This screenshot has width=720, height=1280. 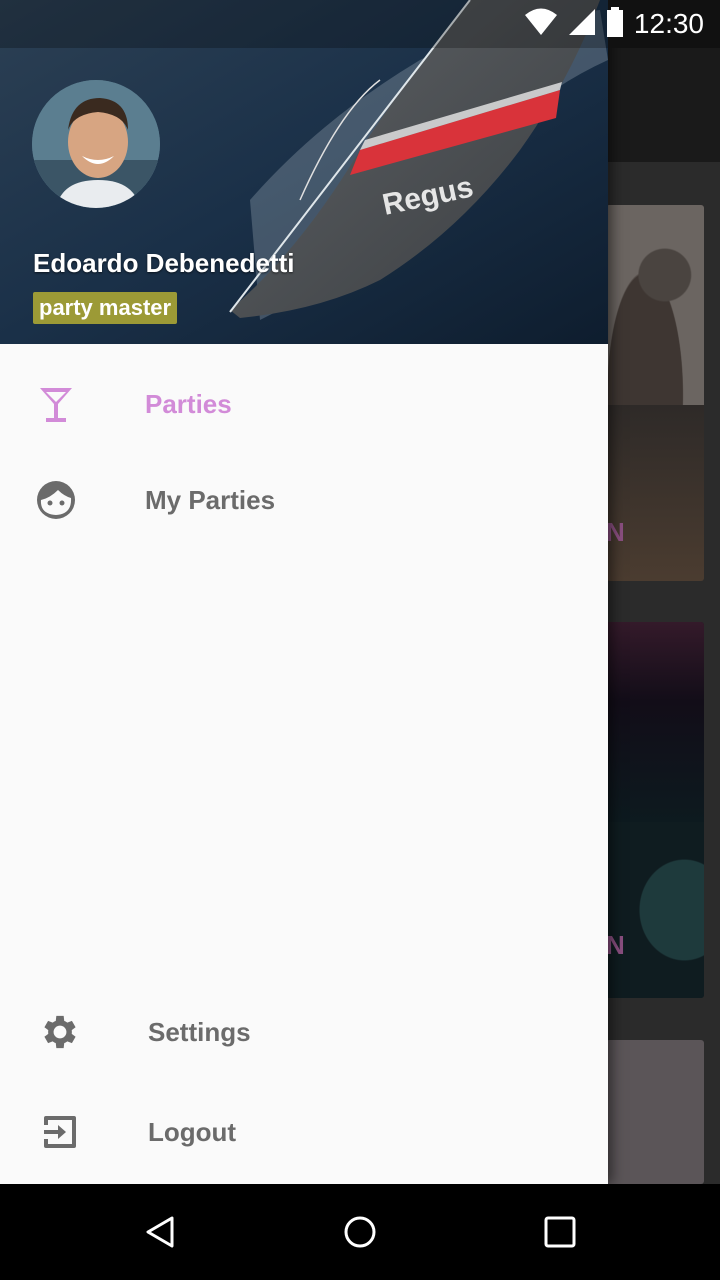 I want to click on drawer-item-label: Logout, so click(x=192, y=1131).